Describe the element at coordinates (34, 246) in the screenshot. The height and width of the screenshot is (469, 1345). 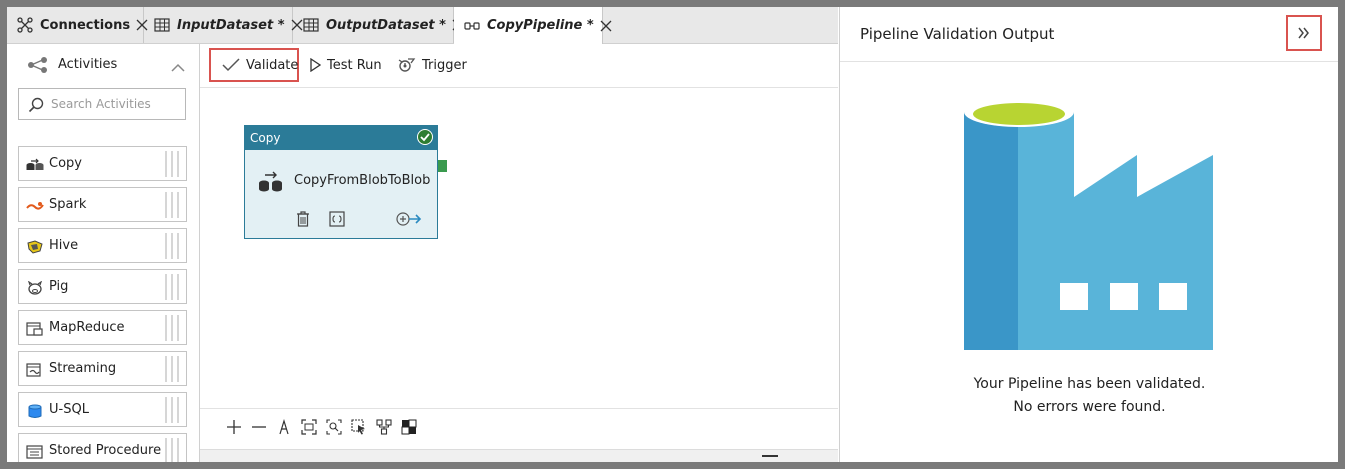
I see `hive-icon` at that location.